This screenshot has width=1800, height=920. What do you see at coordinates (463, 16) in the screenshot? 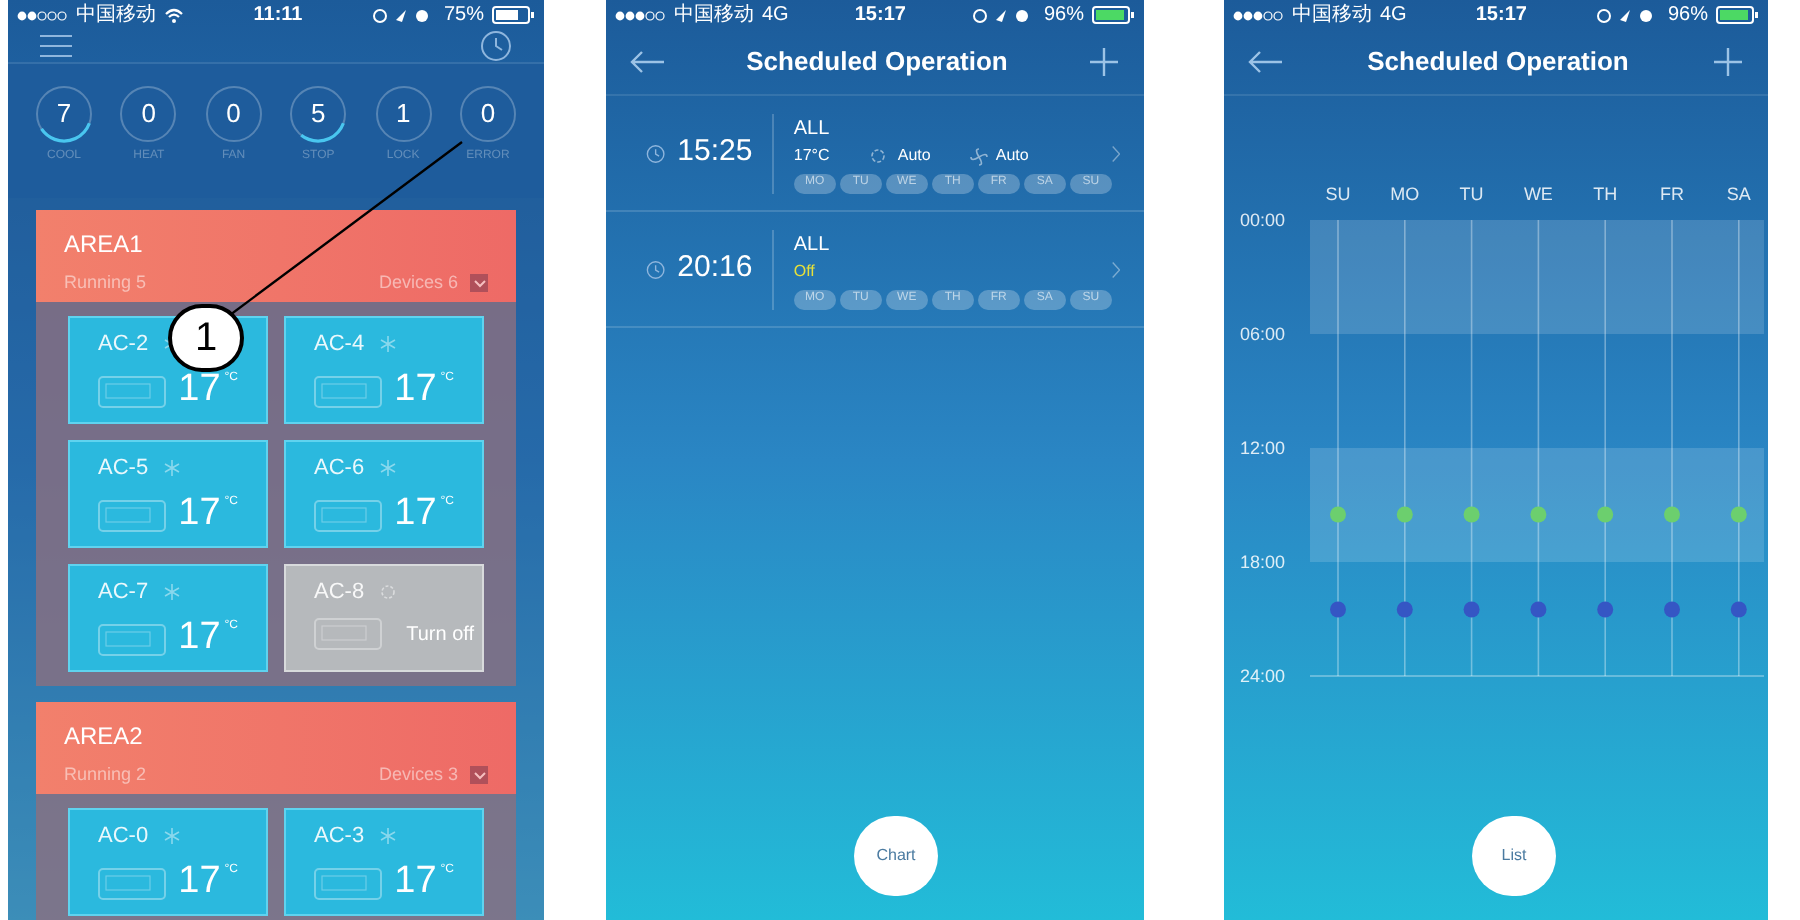
I see `battery-percent: 75%` at bounding box center [463, 16].